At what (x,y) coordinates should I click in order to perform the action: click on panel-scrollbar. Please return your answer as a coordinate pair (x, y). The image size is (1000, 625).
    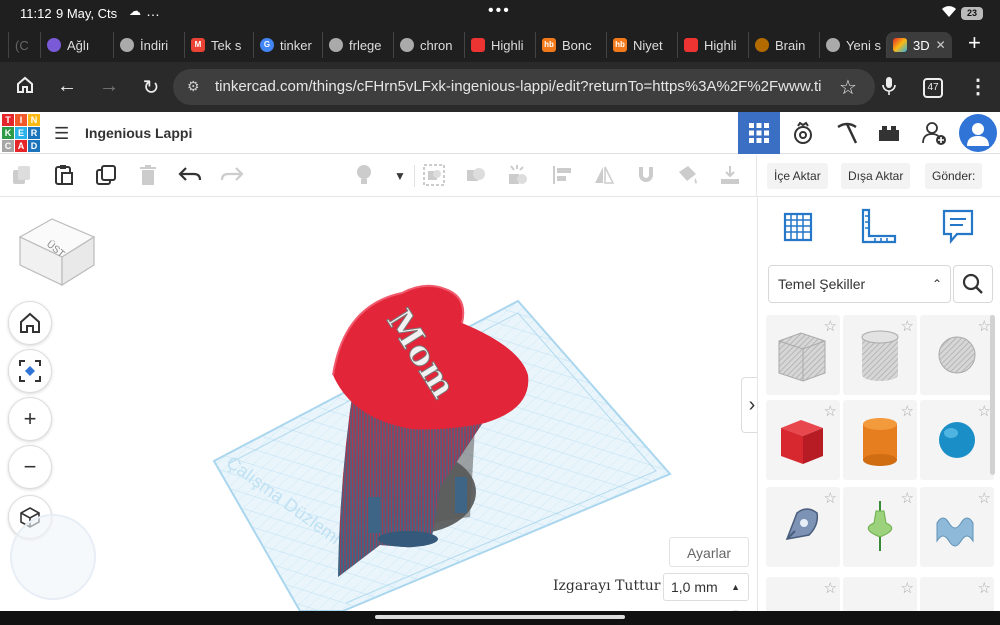
    Looking at the image, I should click on (992, 395).